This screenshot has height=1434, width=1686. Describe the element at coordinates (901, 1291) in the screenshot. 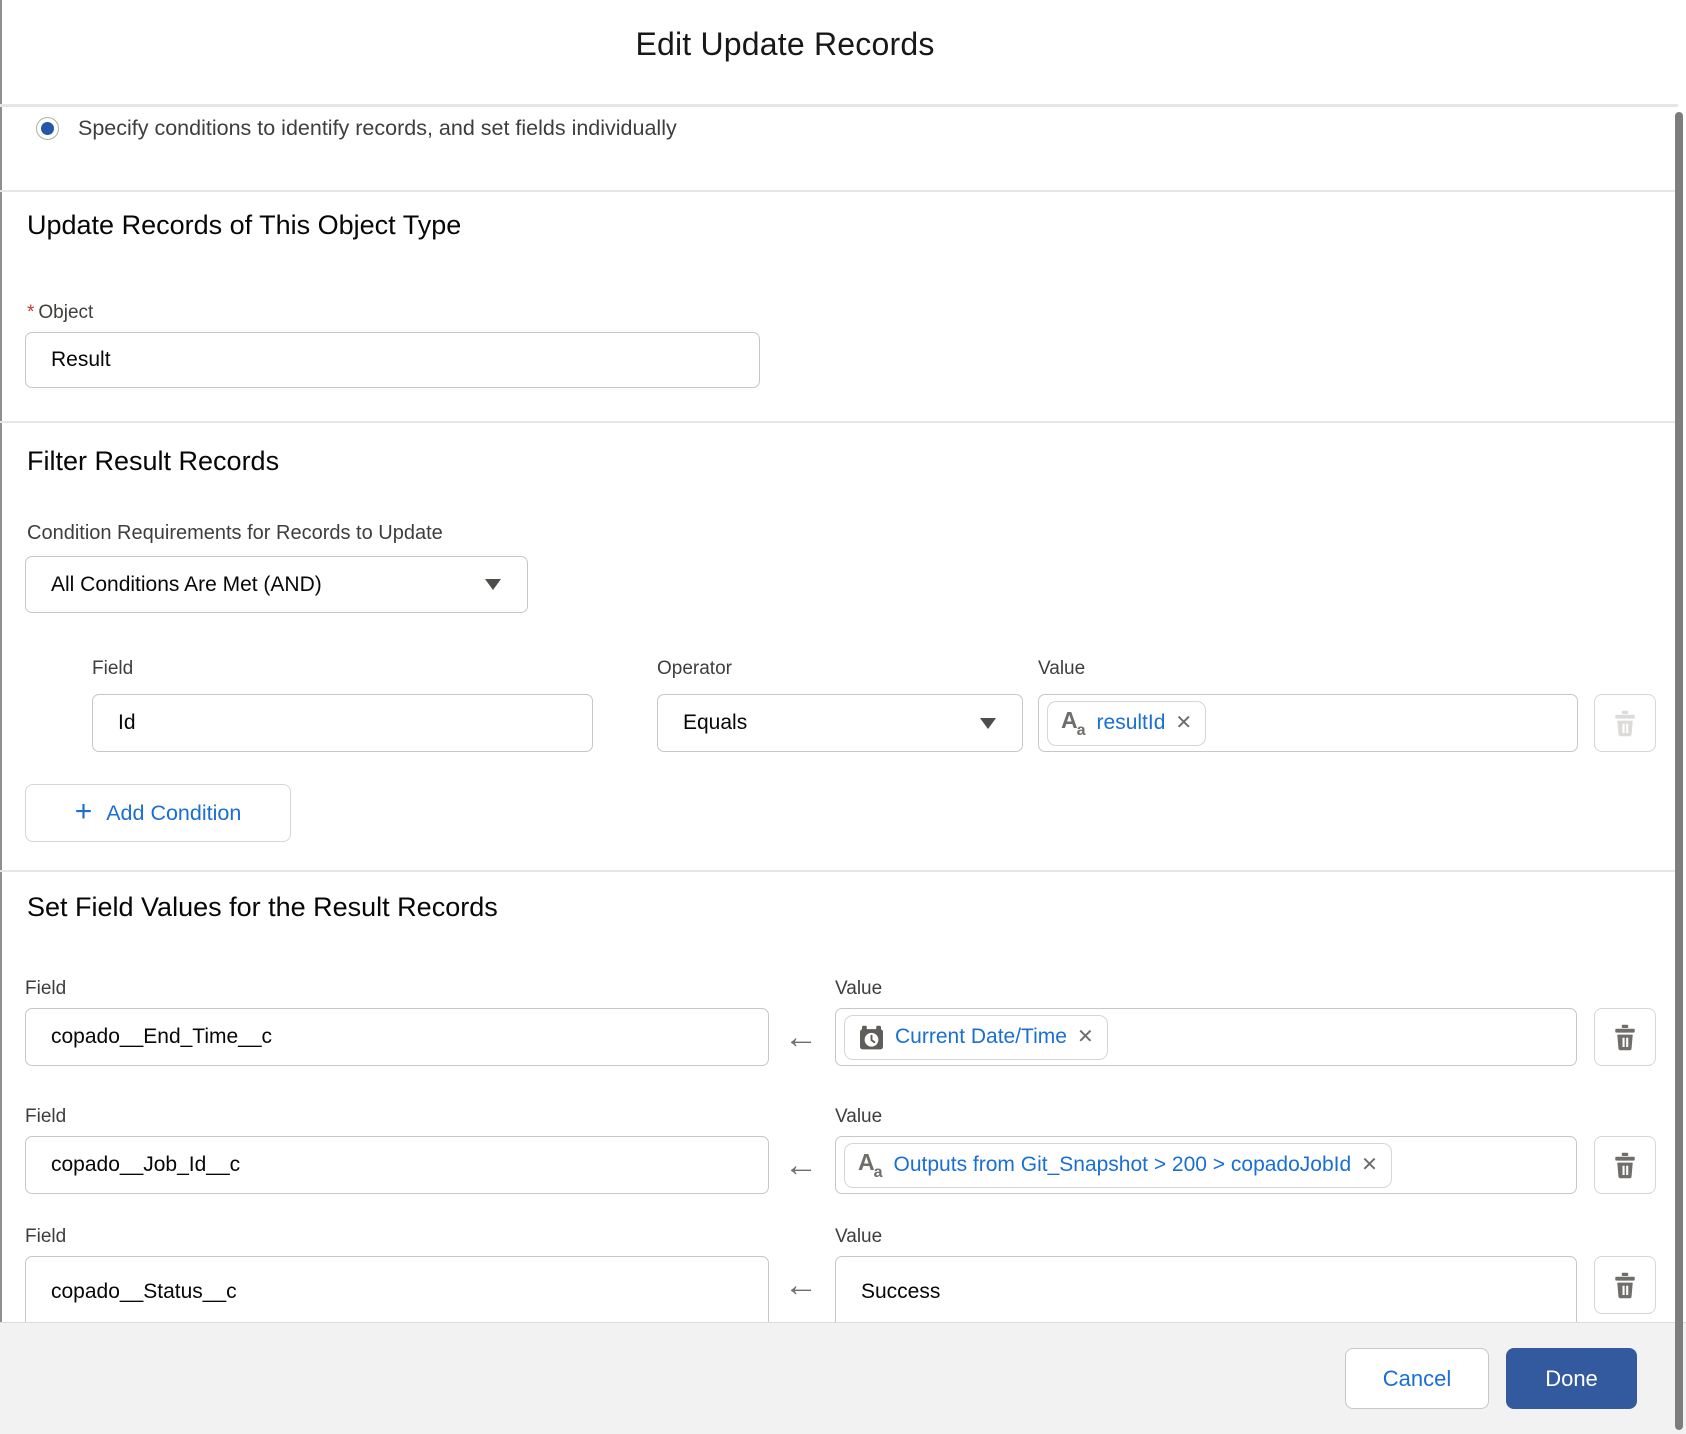

I see `value-text: Success` at that location.